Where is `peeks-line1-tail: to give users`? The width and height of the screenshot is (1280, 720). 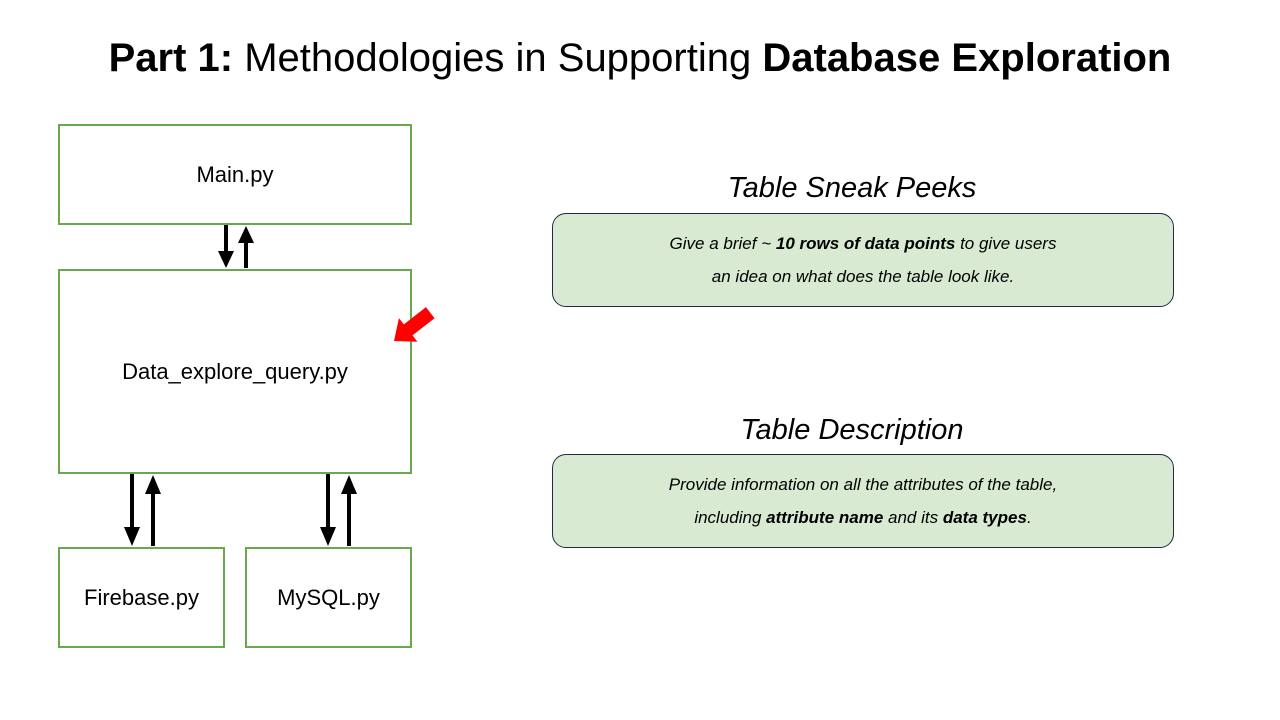
peeks-line1-tail: to give users is located at coordinates (1006, 243).